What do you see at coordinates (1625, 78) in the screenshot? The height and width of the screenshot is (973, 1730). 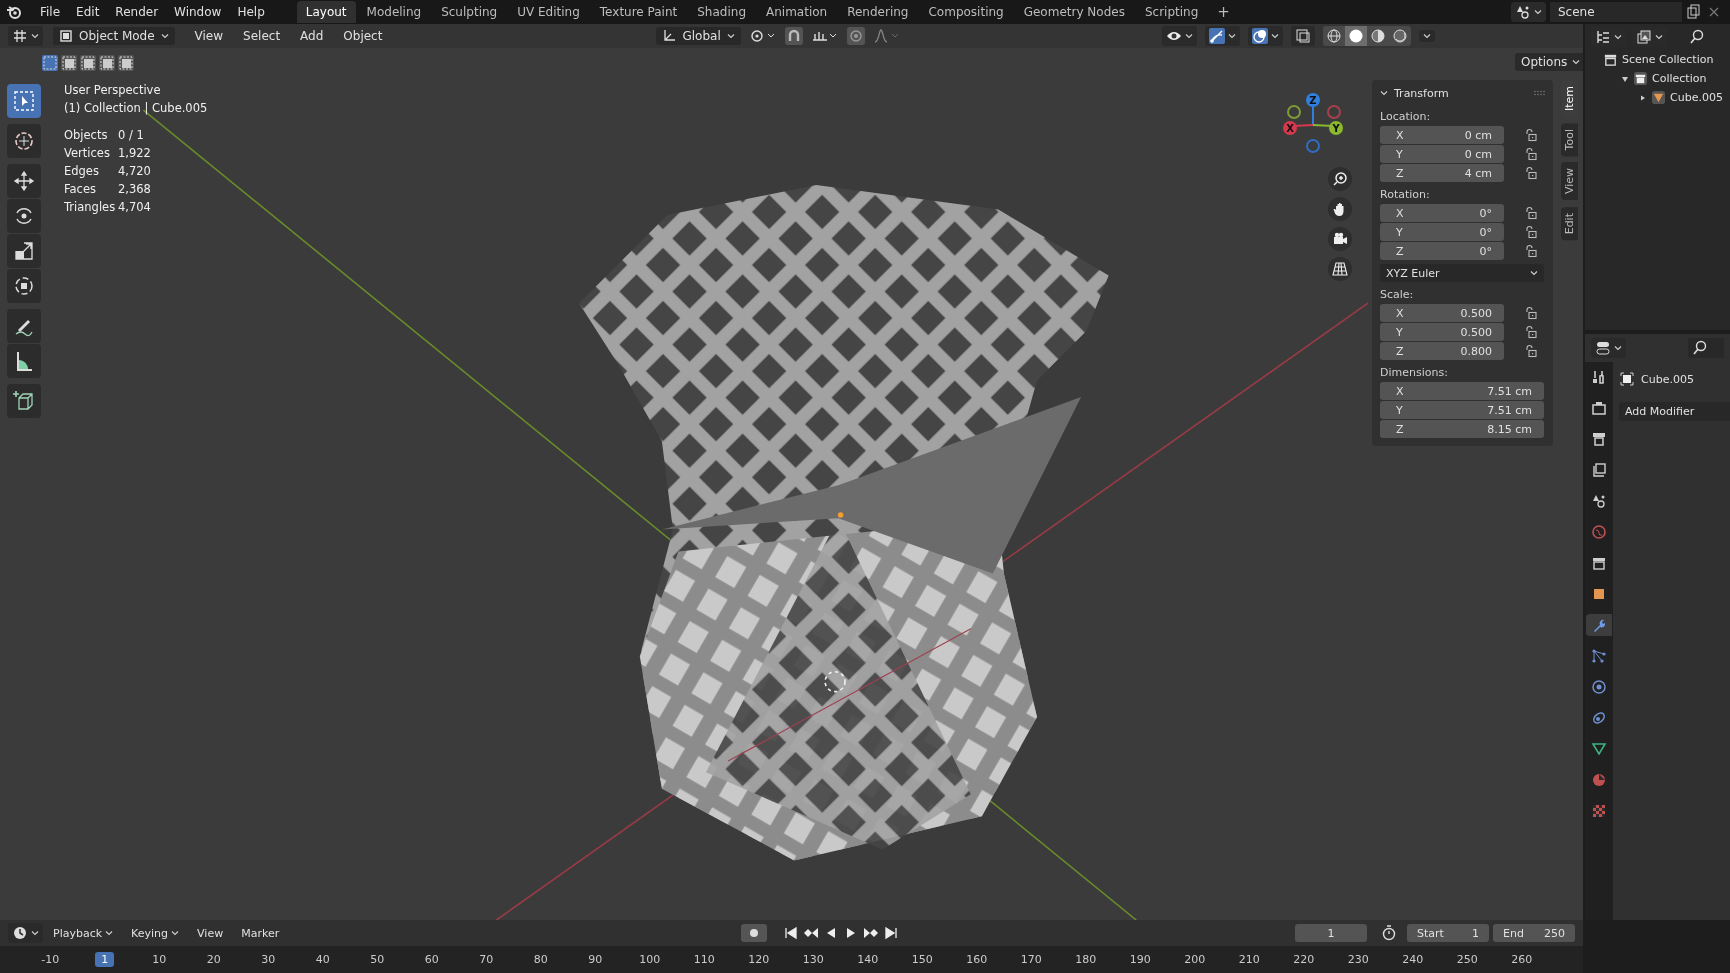 I see `expanded-triangle-icon` at bounding box center [1625, 78].